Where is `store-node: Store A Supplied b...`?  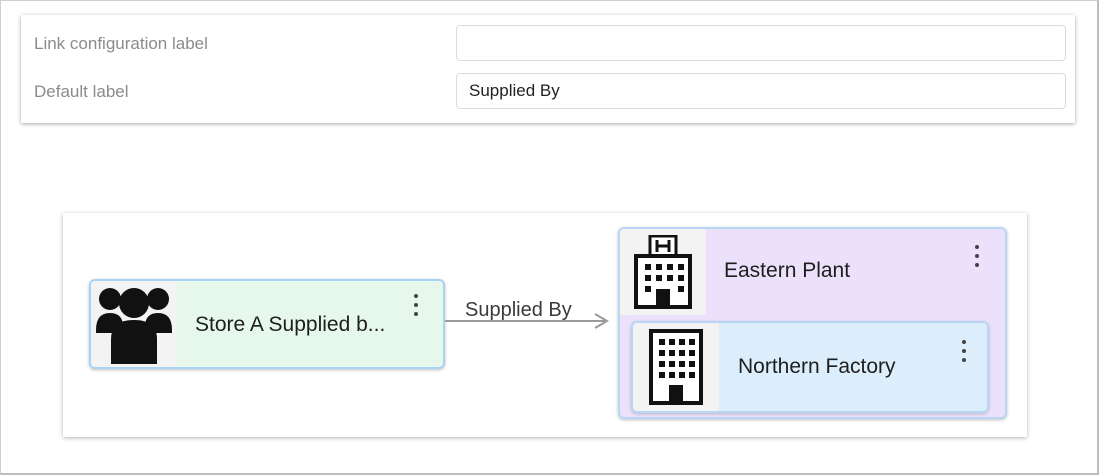 store-node: Store A Supplied b... is located at coordinates (267, 324).